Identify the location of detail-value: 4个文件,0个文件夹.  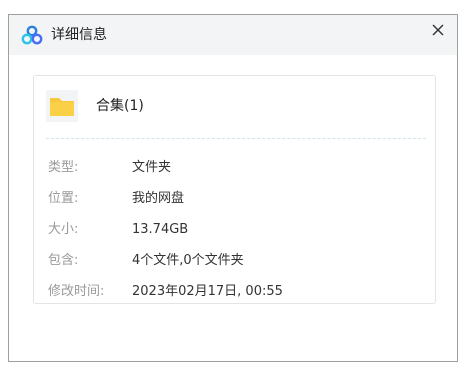
(188, 260).